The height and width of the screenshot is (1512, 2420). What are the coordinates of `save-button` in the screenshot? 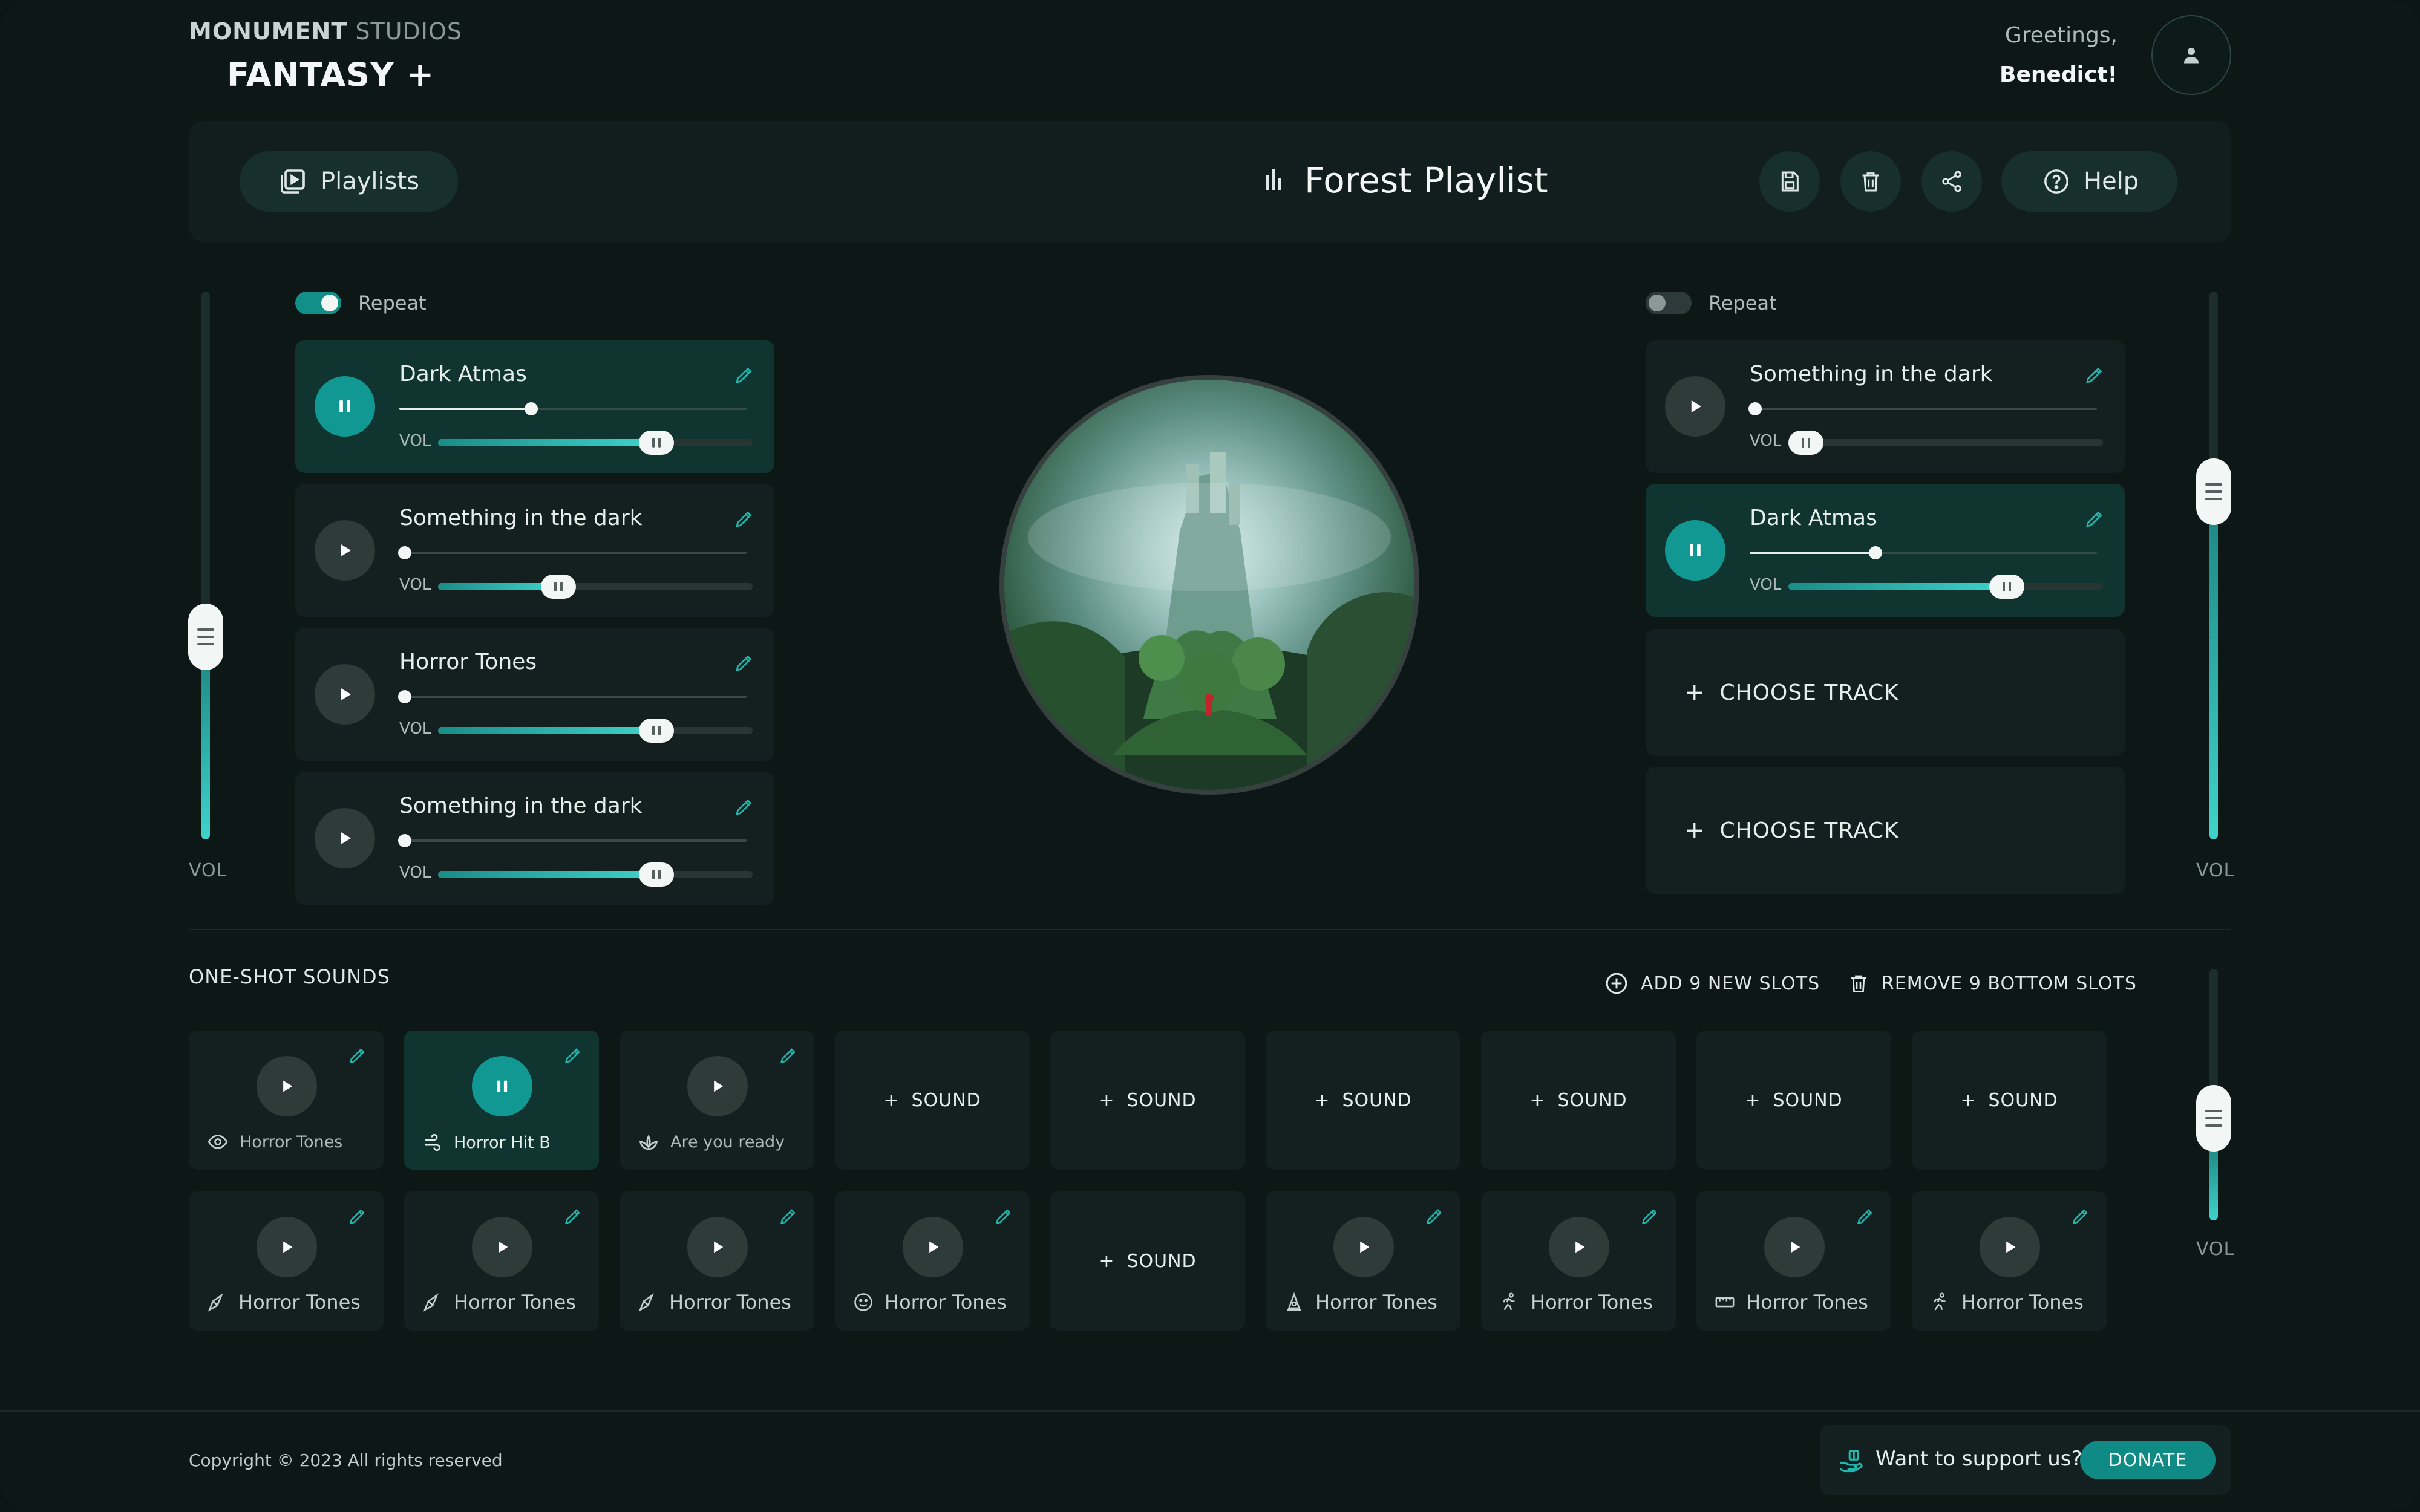 It's located at (1789, 182).